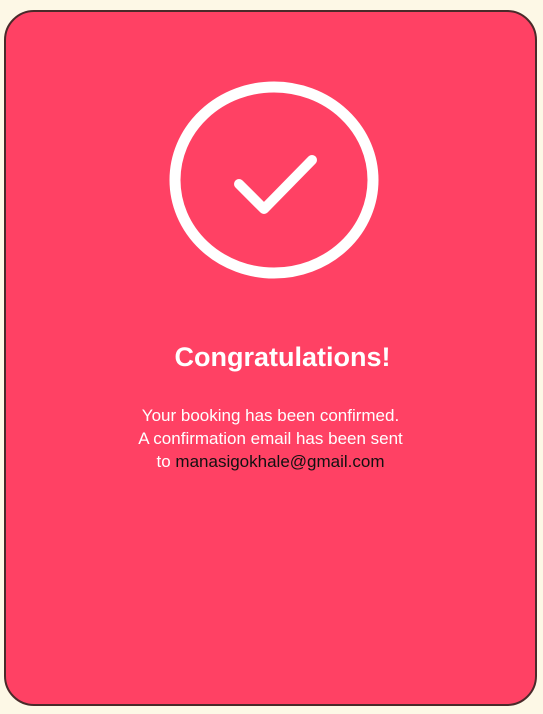 The image size is (543, 714). I want to click on check-circle-icon, so click(274, 180).